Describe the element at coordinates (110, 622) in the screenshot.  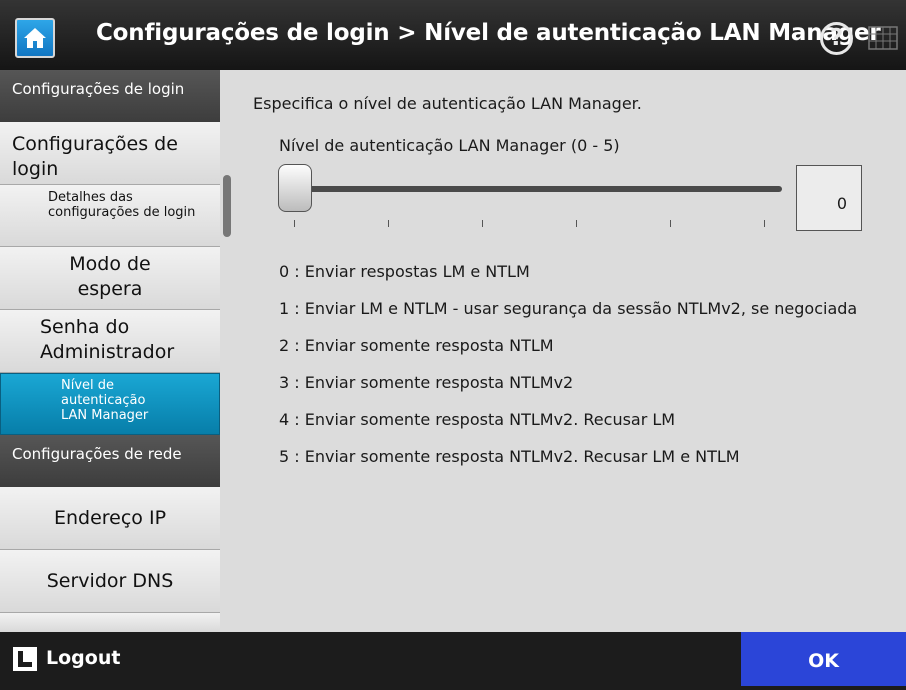
I see `sidebar-item-next` at that location.